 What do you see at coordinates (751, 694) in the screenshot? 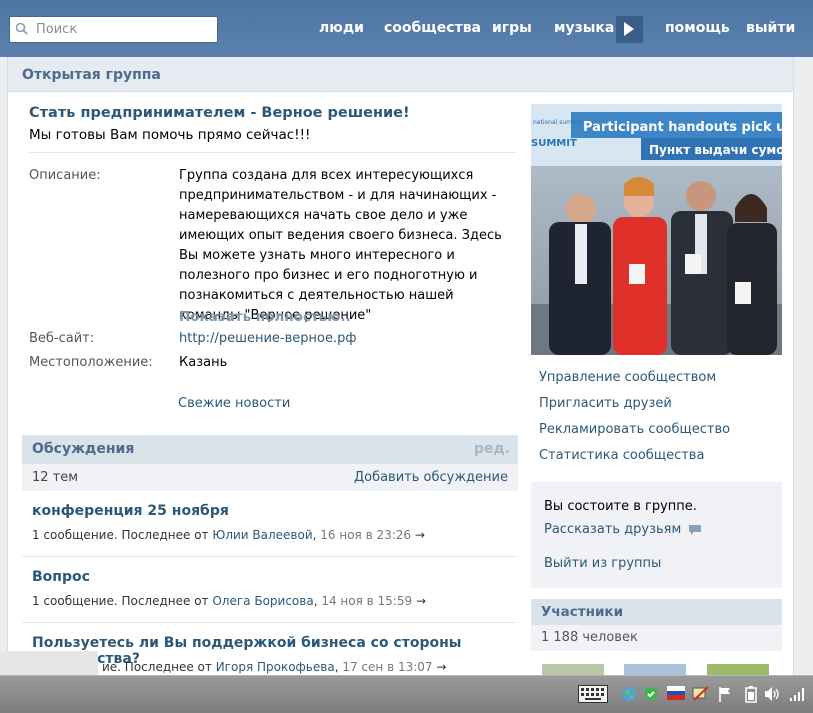
I see `battery-icon` at bounding box center [751, 694].